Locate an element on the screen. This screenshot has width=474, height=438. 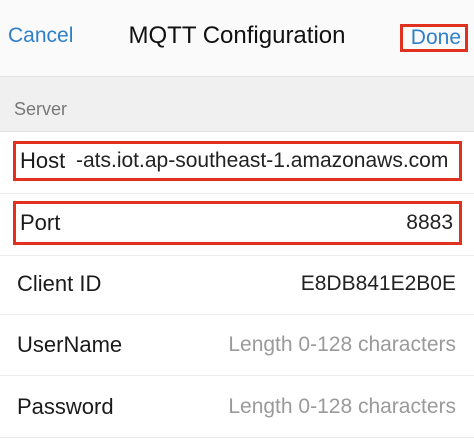
username-label: UserName is located at coordinates (70, 344).